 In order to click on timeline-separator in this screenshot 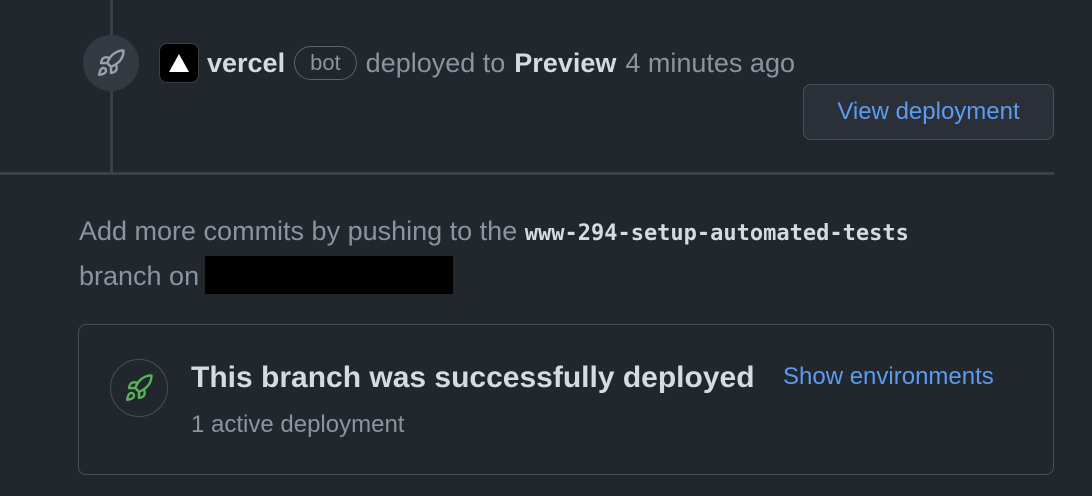, I will do `click(527, 173)`.